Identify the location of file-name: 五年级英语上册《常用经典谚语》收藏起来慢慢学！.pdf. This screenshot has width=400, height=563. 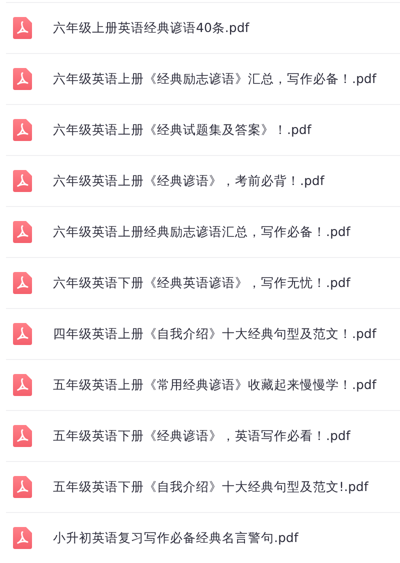
(214, 385).